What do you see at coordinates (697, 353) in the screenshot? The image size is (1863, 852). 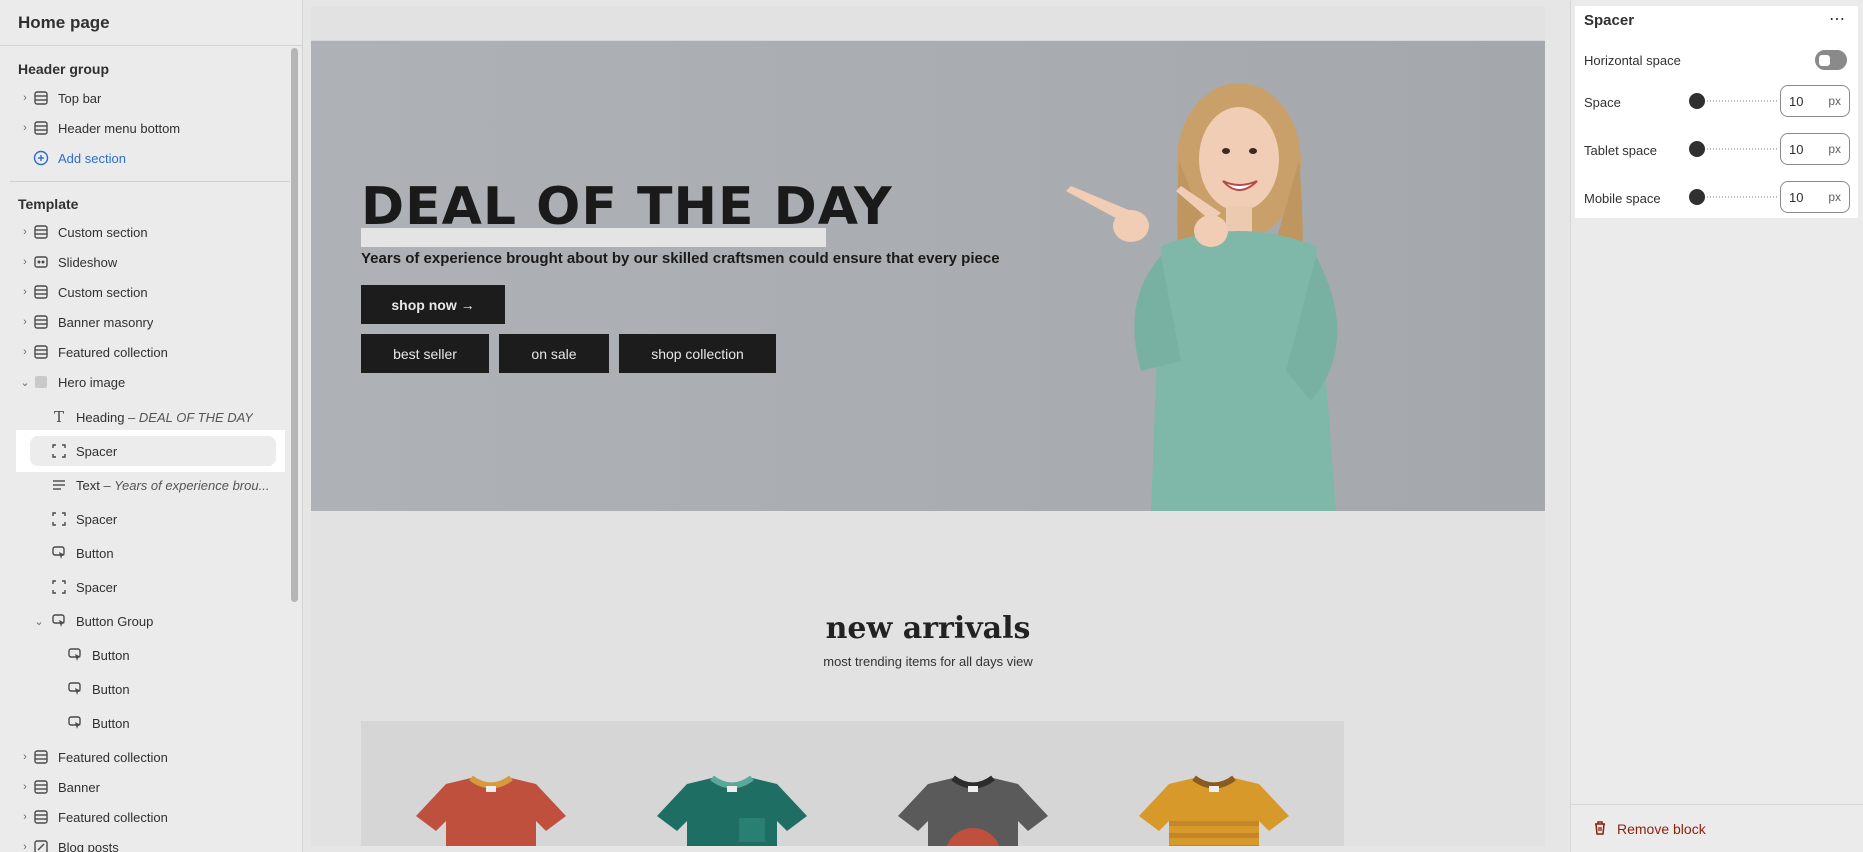 I see `shop-collection-button: shop collection` at bounding box center [697, 353].